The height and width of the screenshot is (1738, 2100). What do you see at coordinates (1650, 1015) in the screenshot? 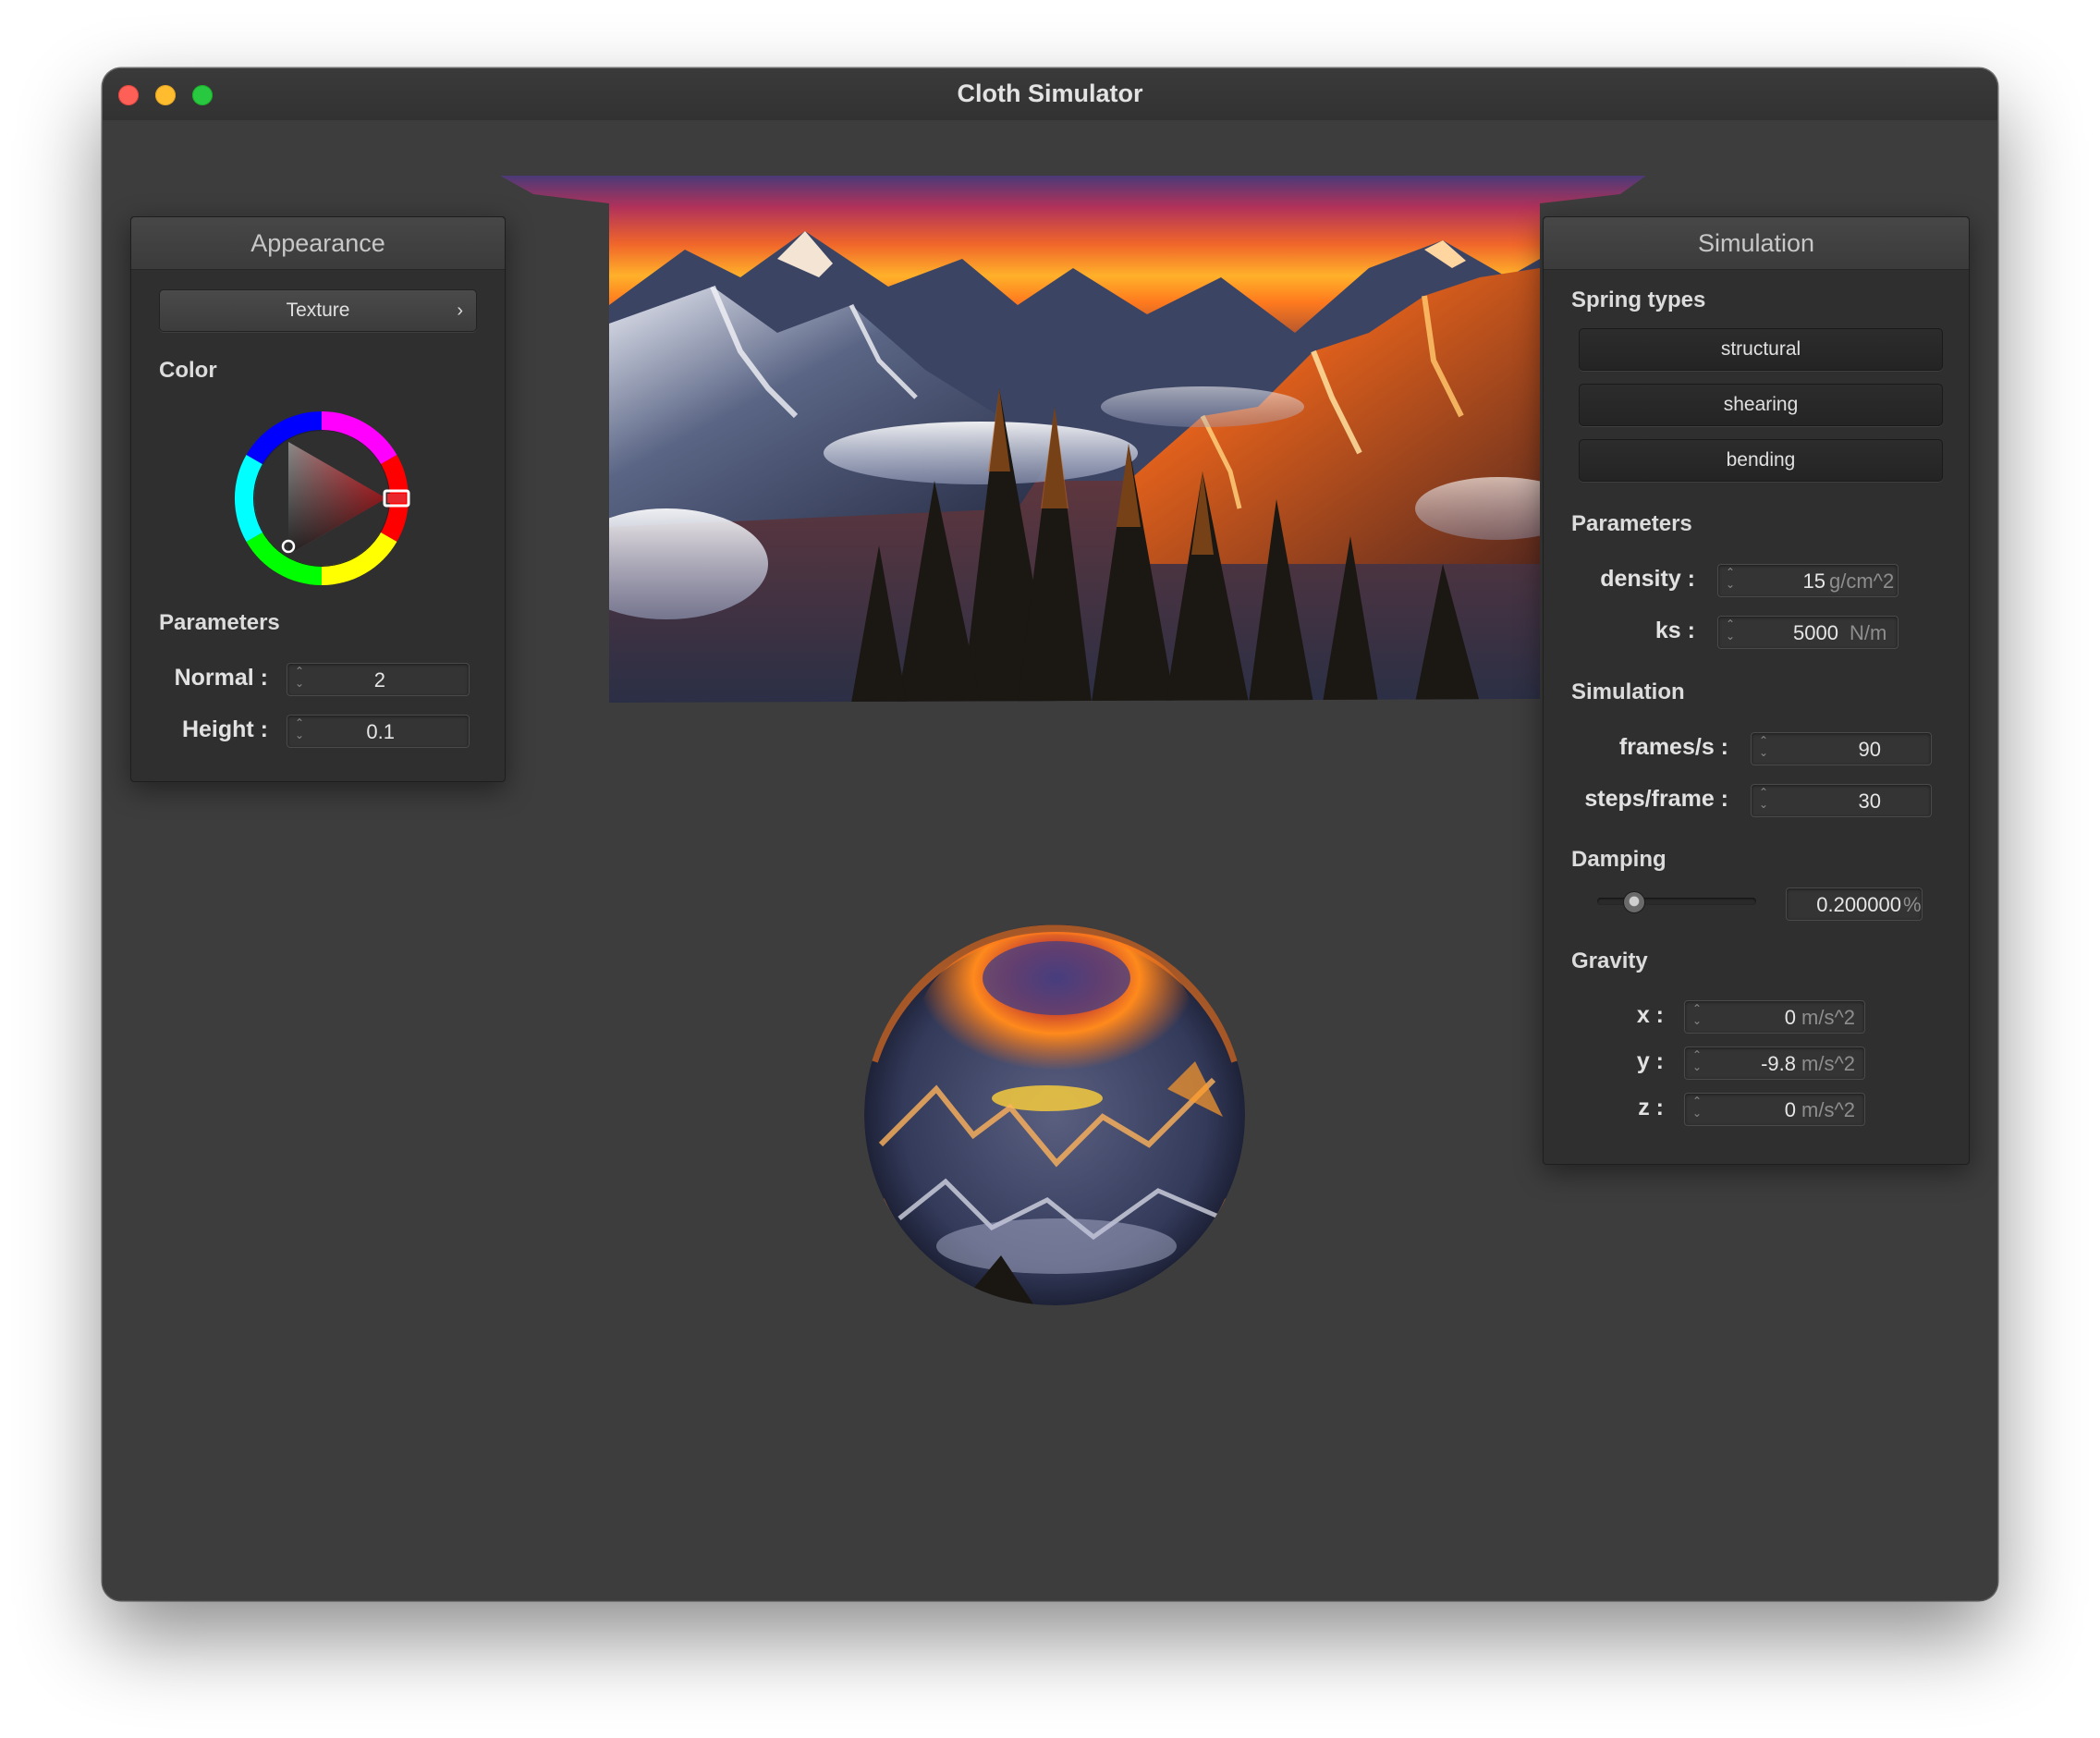
I see `gravity-x-label: x :` at bounding box center [1650, 1015].